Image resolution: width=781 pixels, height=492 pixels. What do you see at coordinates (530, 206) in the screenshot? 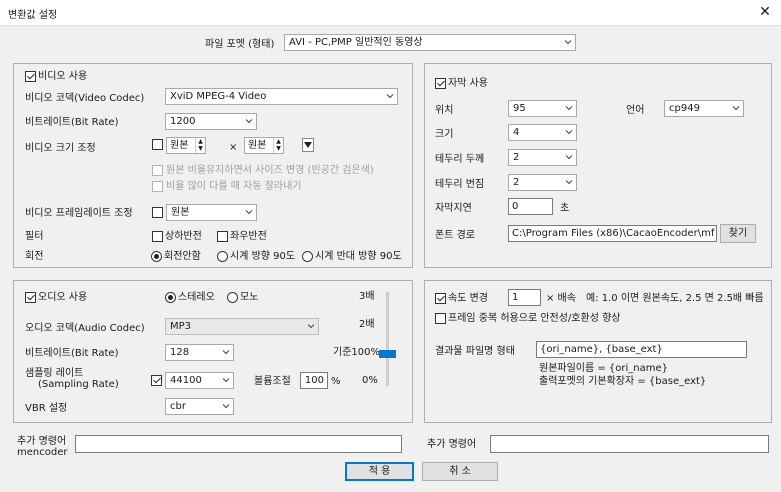
I see `subtitle-delay-input: 0` at bounding box center [530, 206].